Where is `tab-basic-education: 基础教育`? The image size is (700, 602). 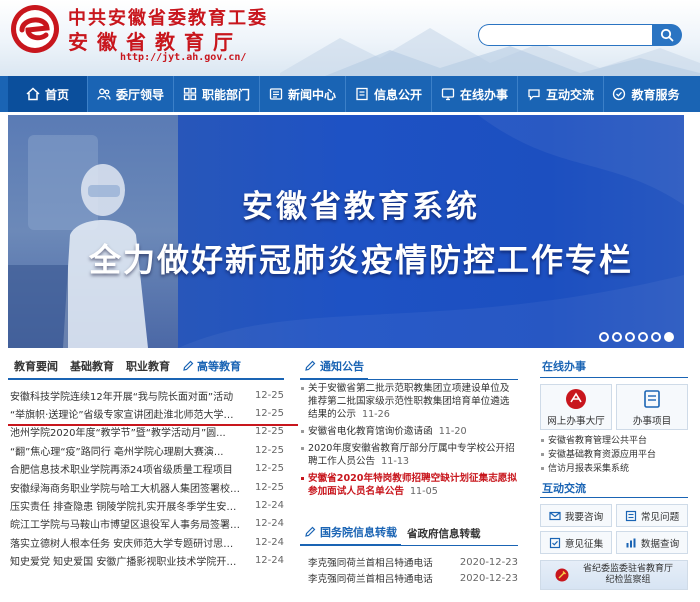
tab-basic-education: 基础教育 is located at coordinates (92, 368).